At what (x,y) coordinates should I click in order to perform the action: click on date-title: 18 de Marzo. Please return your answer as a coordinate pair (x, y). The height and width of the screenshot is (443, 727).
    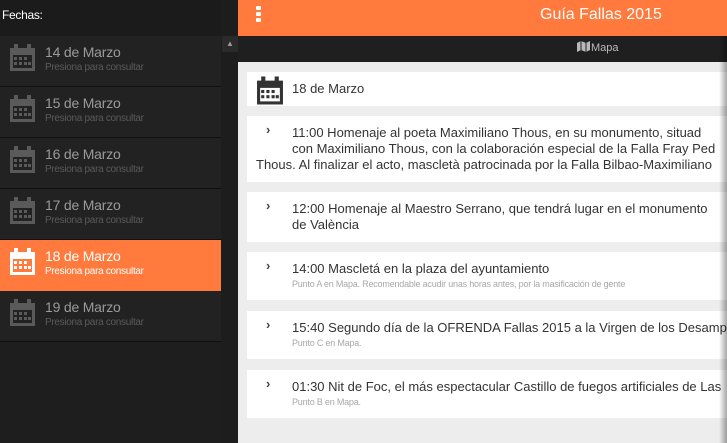
    Looking at the image, I should click on (83, 256).